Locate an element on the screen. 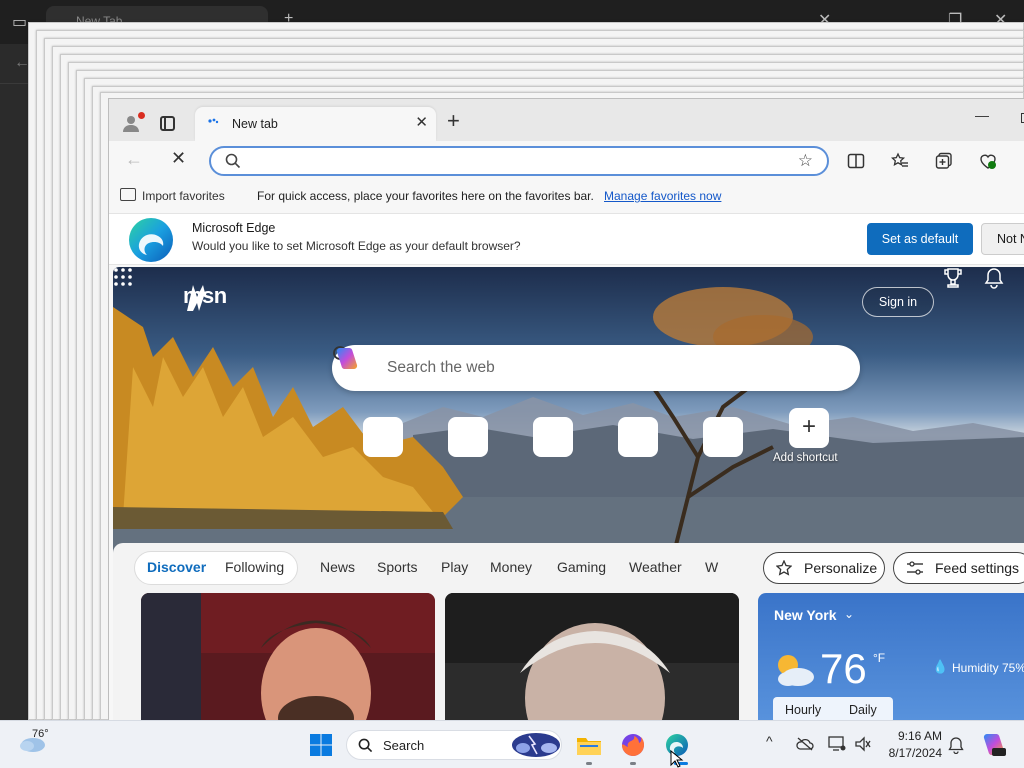 This screenshot has height=768, width=1024. water-drop-icon: 💧 is located at coordinates (940, 666).